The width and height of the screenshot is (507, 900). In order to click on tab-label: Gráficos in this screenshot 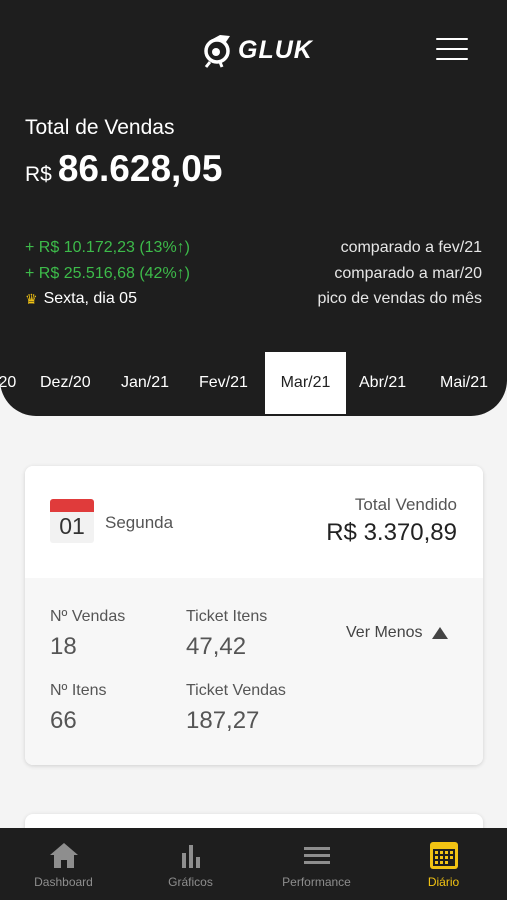, I will do `click(190, 882)`.